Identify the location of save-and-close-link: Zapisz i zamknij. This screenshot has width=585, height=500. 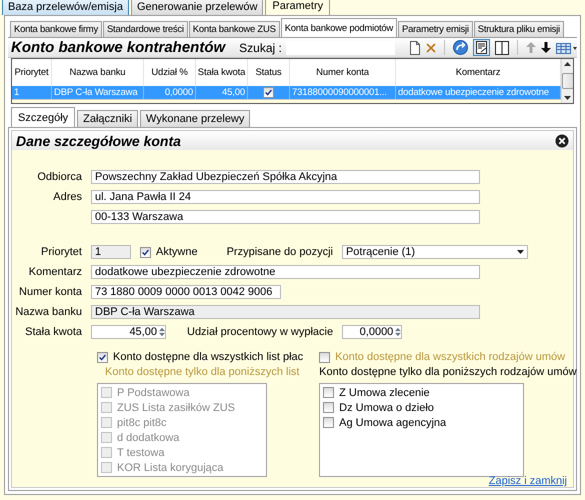
(527, 481).